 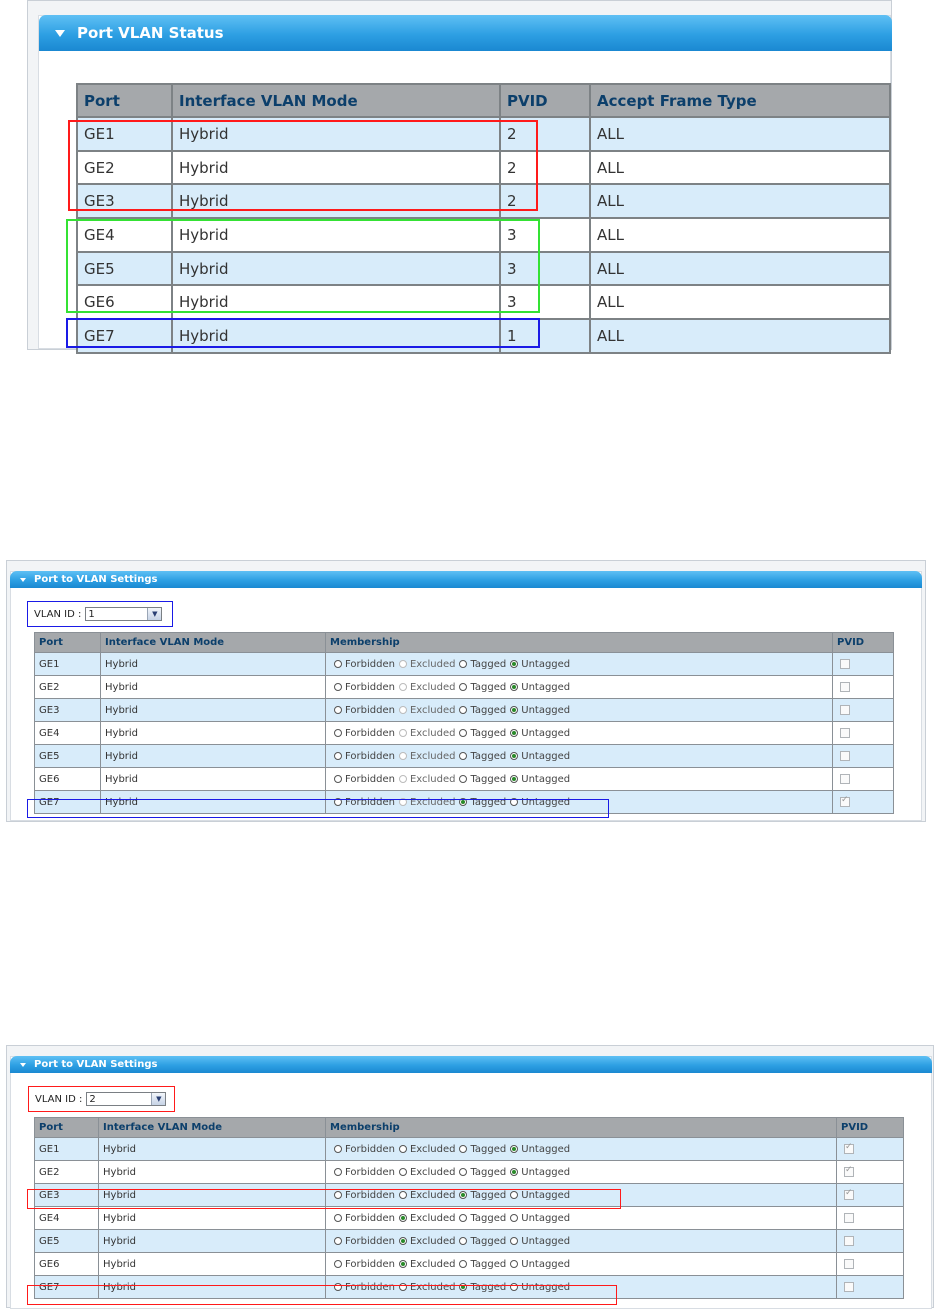 I want to click on vlan-id-label: VLAN ID :, so click(x=58, y=614).